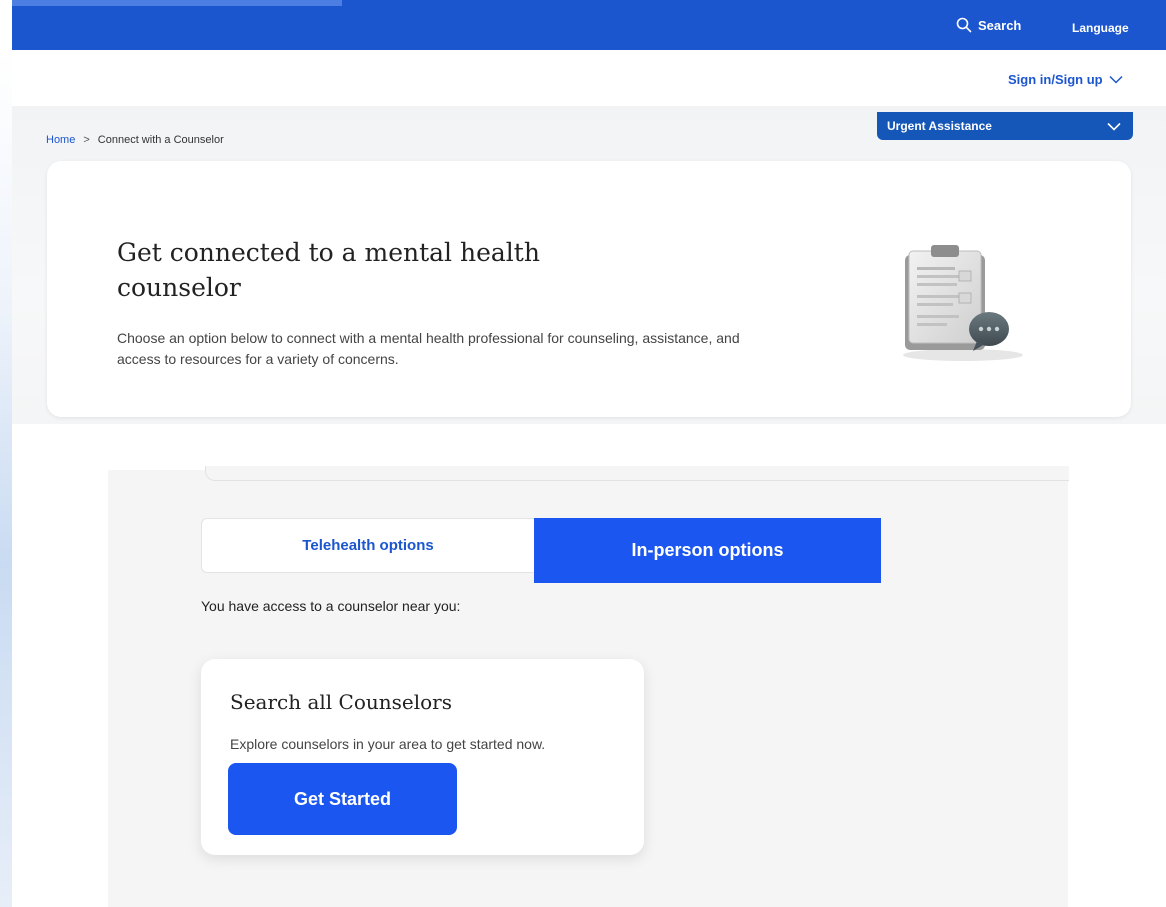 This screenshot has height=907, width=1166. Describe the element at coordinates (160, 140) in the screenshot. I see `breadcrumb-current: Connect with a Counselor` at that location.